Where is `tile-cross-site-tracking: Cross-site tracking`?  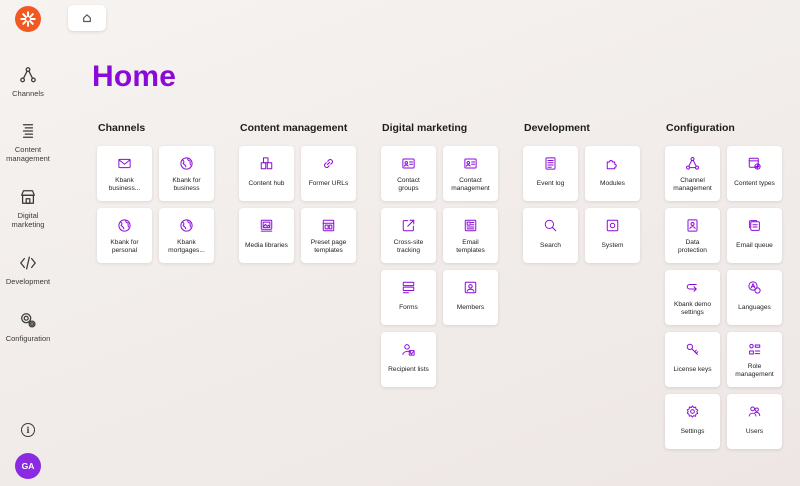 tile-cross-site-tracking: Cross-site tracking is located at coordinates (408, 235).